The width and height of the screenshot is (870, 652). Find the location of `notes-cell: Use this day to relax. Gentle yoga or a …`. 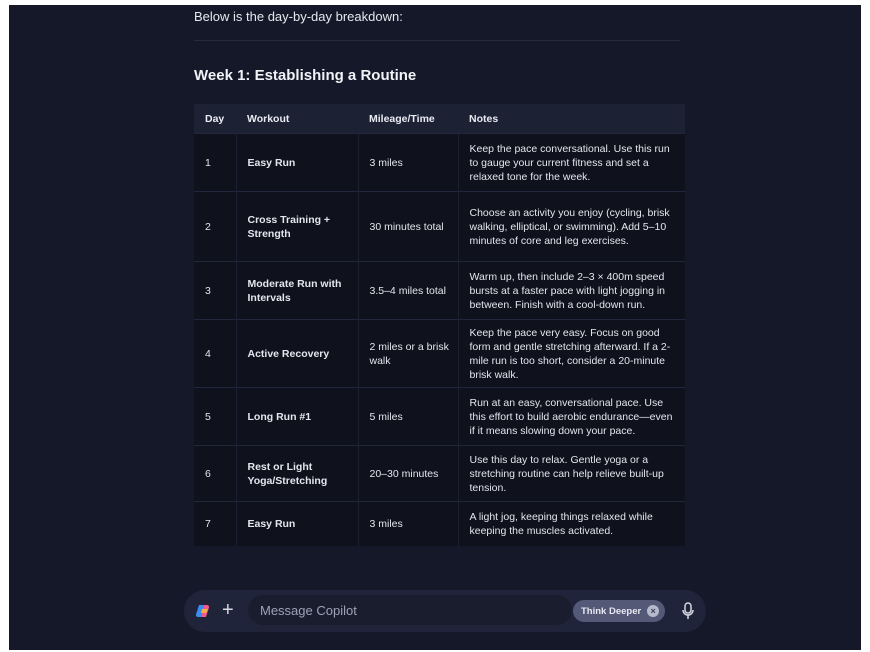

notes-cell: Use this day to relax. Gentle yoga or a … is located at coordinates (571, 473).